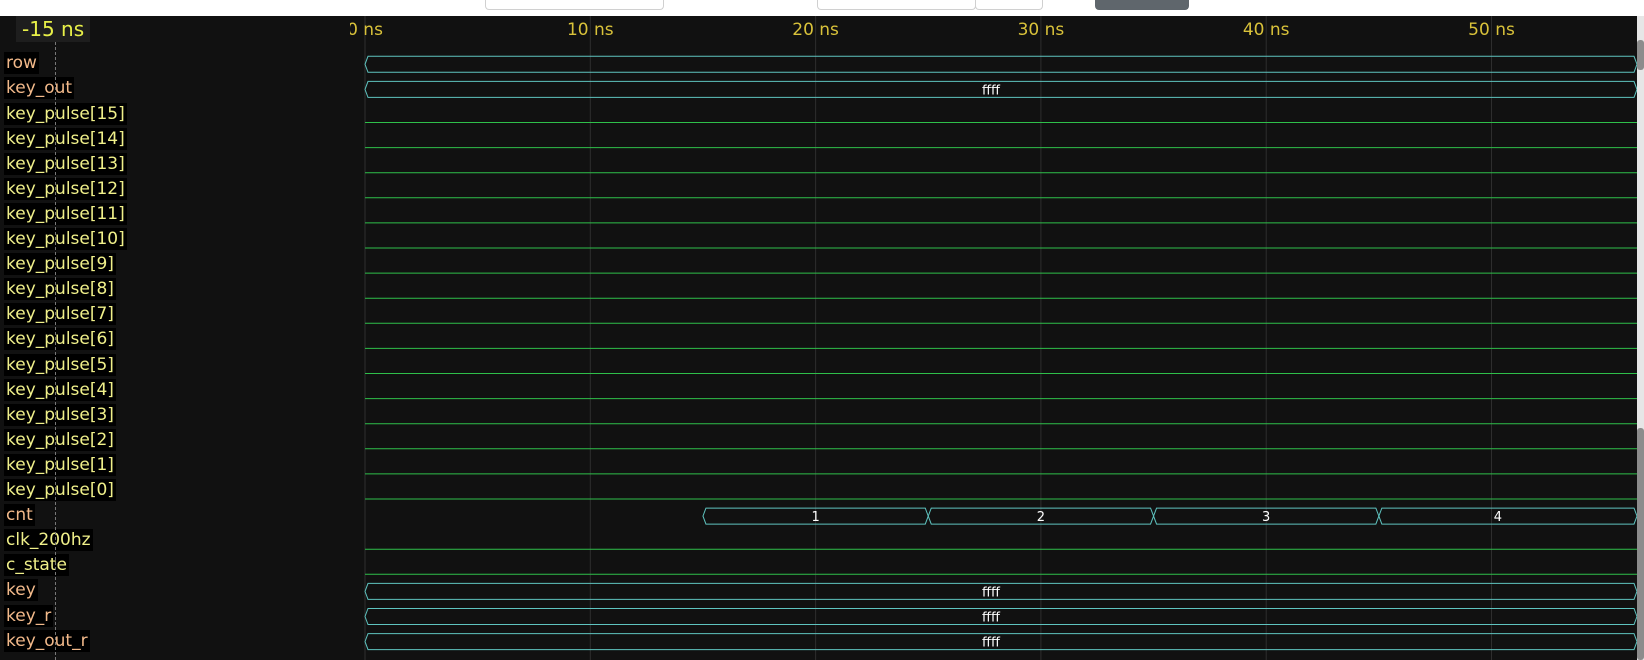 The height and width of the screenshot is (660, 1644). What do you see at coordinates (19, 515) in the screenshot?
I see `signal-name: cnt` at bounding box center [19, 515].